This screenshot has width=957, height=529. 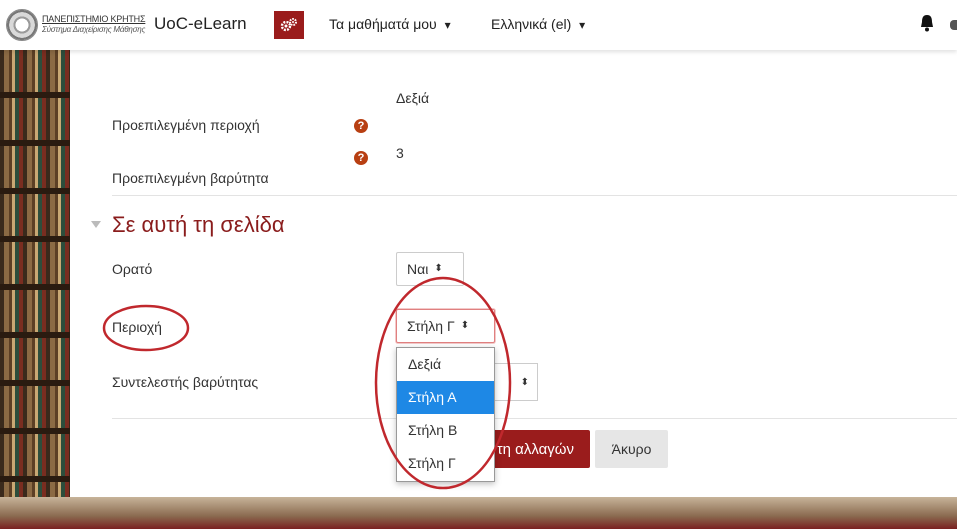 I want to click on visible-select-value: Ναι, so click(x=418, y=269).